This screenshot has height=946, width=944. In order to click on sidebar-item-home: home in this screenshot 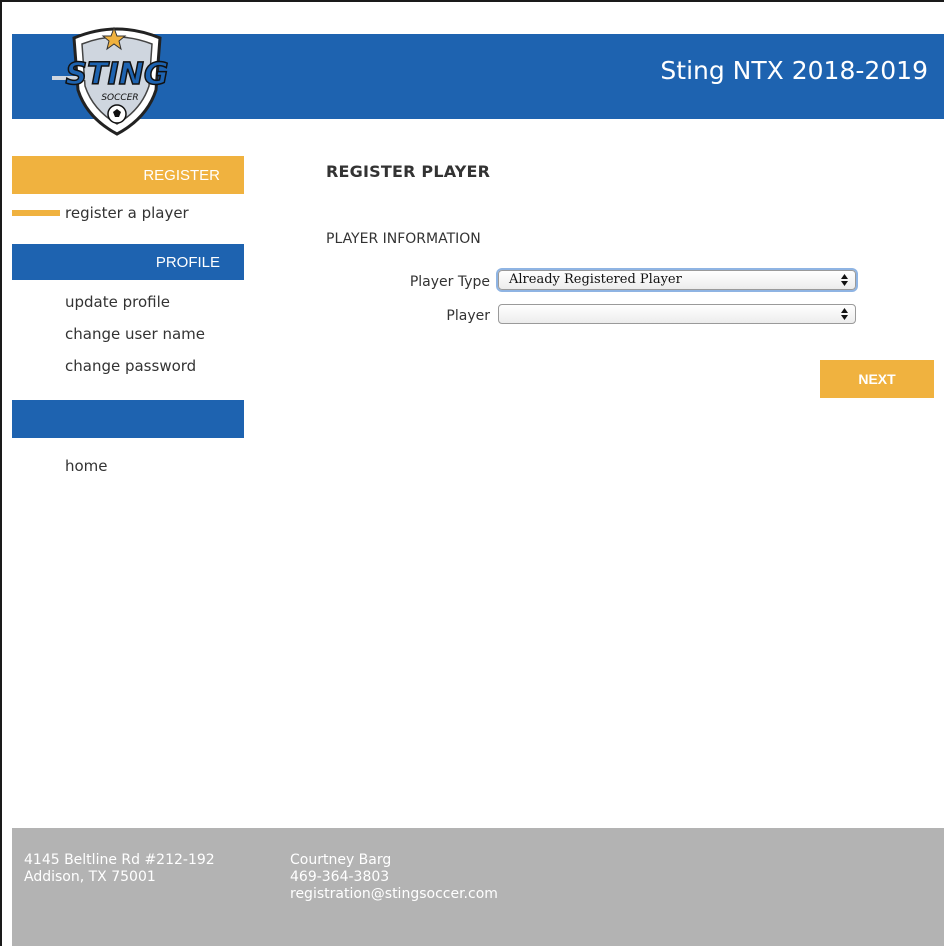, I will do `click(128, 466)`.